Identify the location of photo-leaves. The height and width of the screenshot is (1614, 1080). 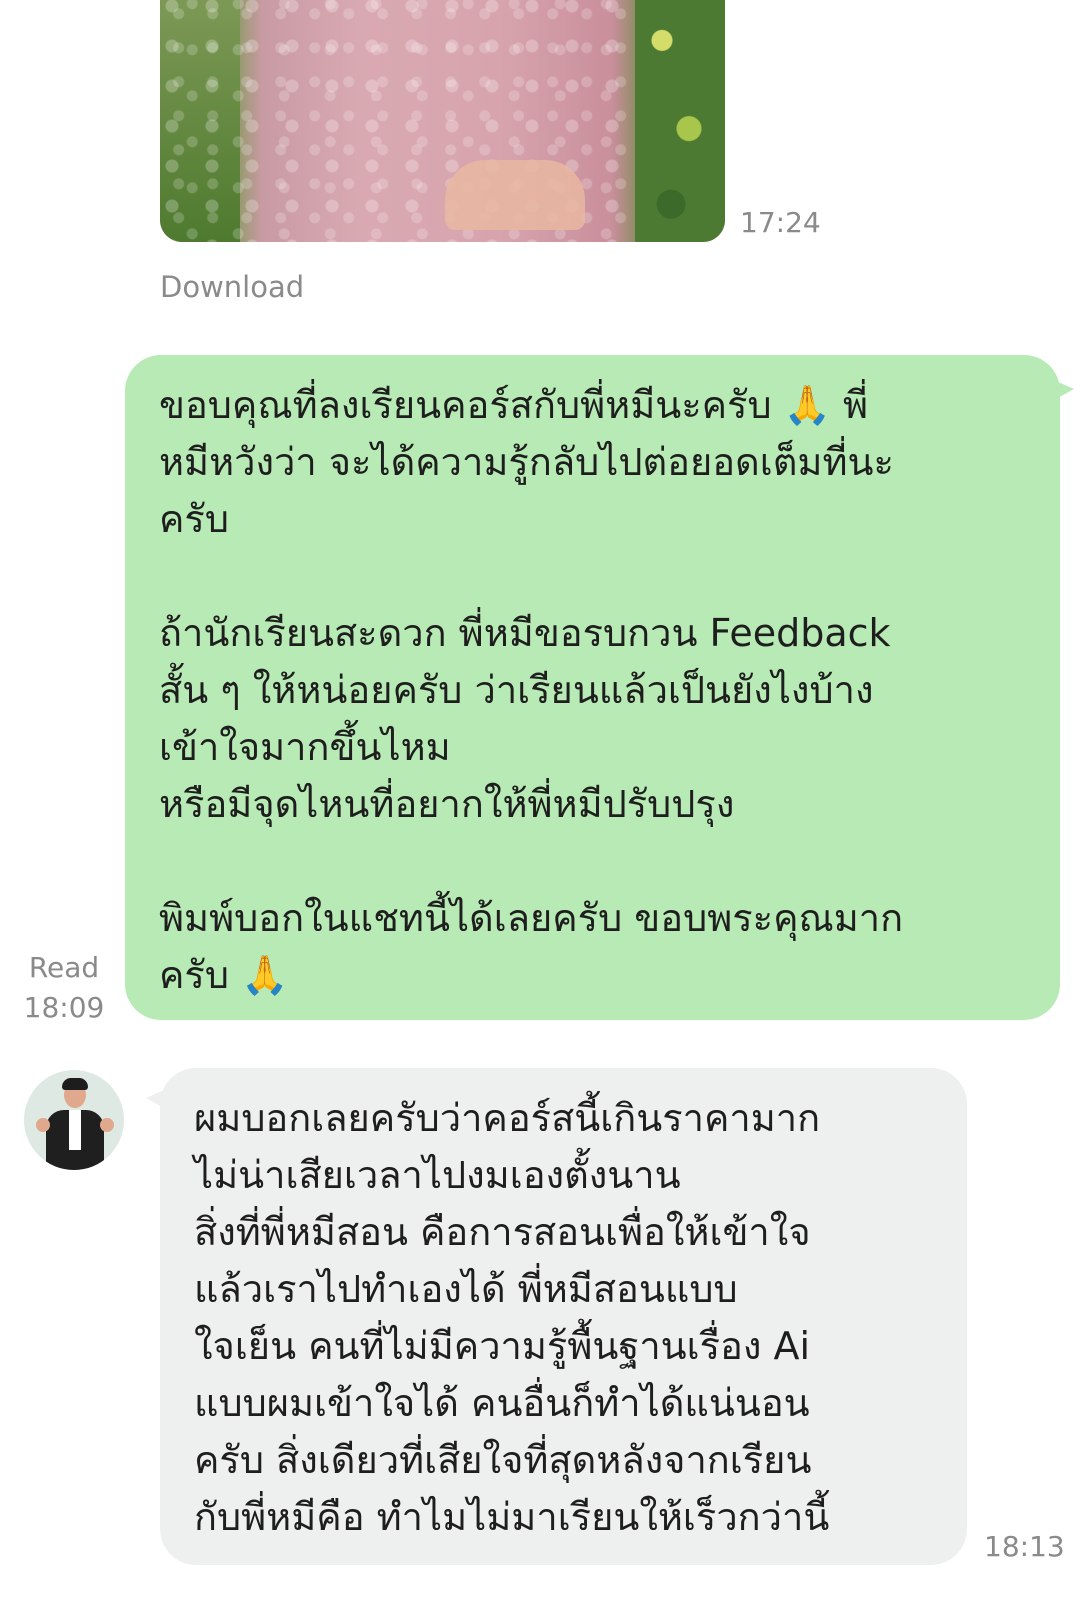
(680, 121).